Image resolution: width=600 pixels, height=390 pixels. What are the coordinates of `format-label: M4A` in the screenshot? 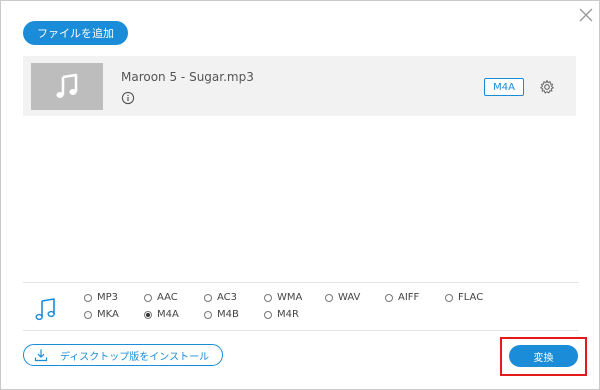 It's located at (168, 314).